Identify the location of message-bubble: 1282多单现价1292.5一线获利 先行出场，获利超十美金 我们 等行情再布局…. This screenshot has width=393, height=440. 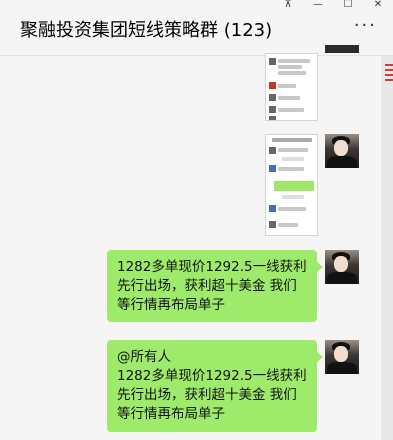
(215, 286).